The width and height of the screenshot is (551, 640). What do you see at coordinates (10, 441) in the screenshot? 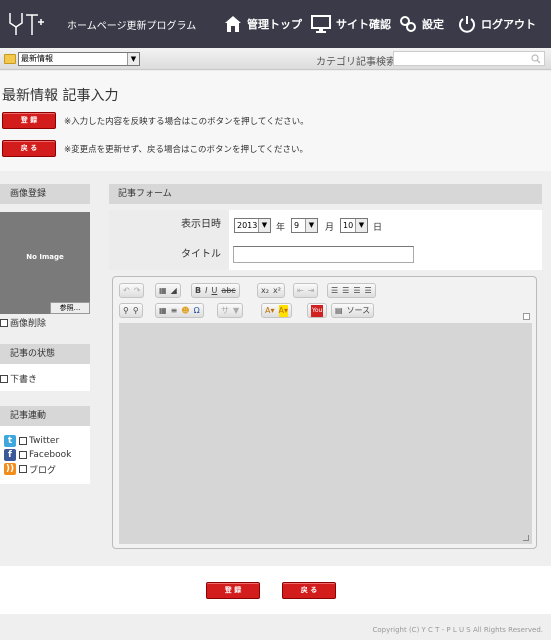
I see `twitter-icon: t` at bounding box center [10, 441].